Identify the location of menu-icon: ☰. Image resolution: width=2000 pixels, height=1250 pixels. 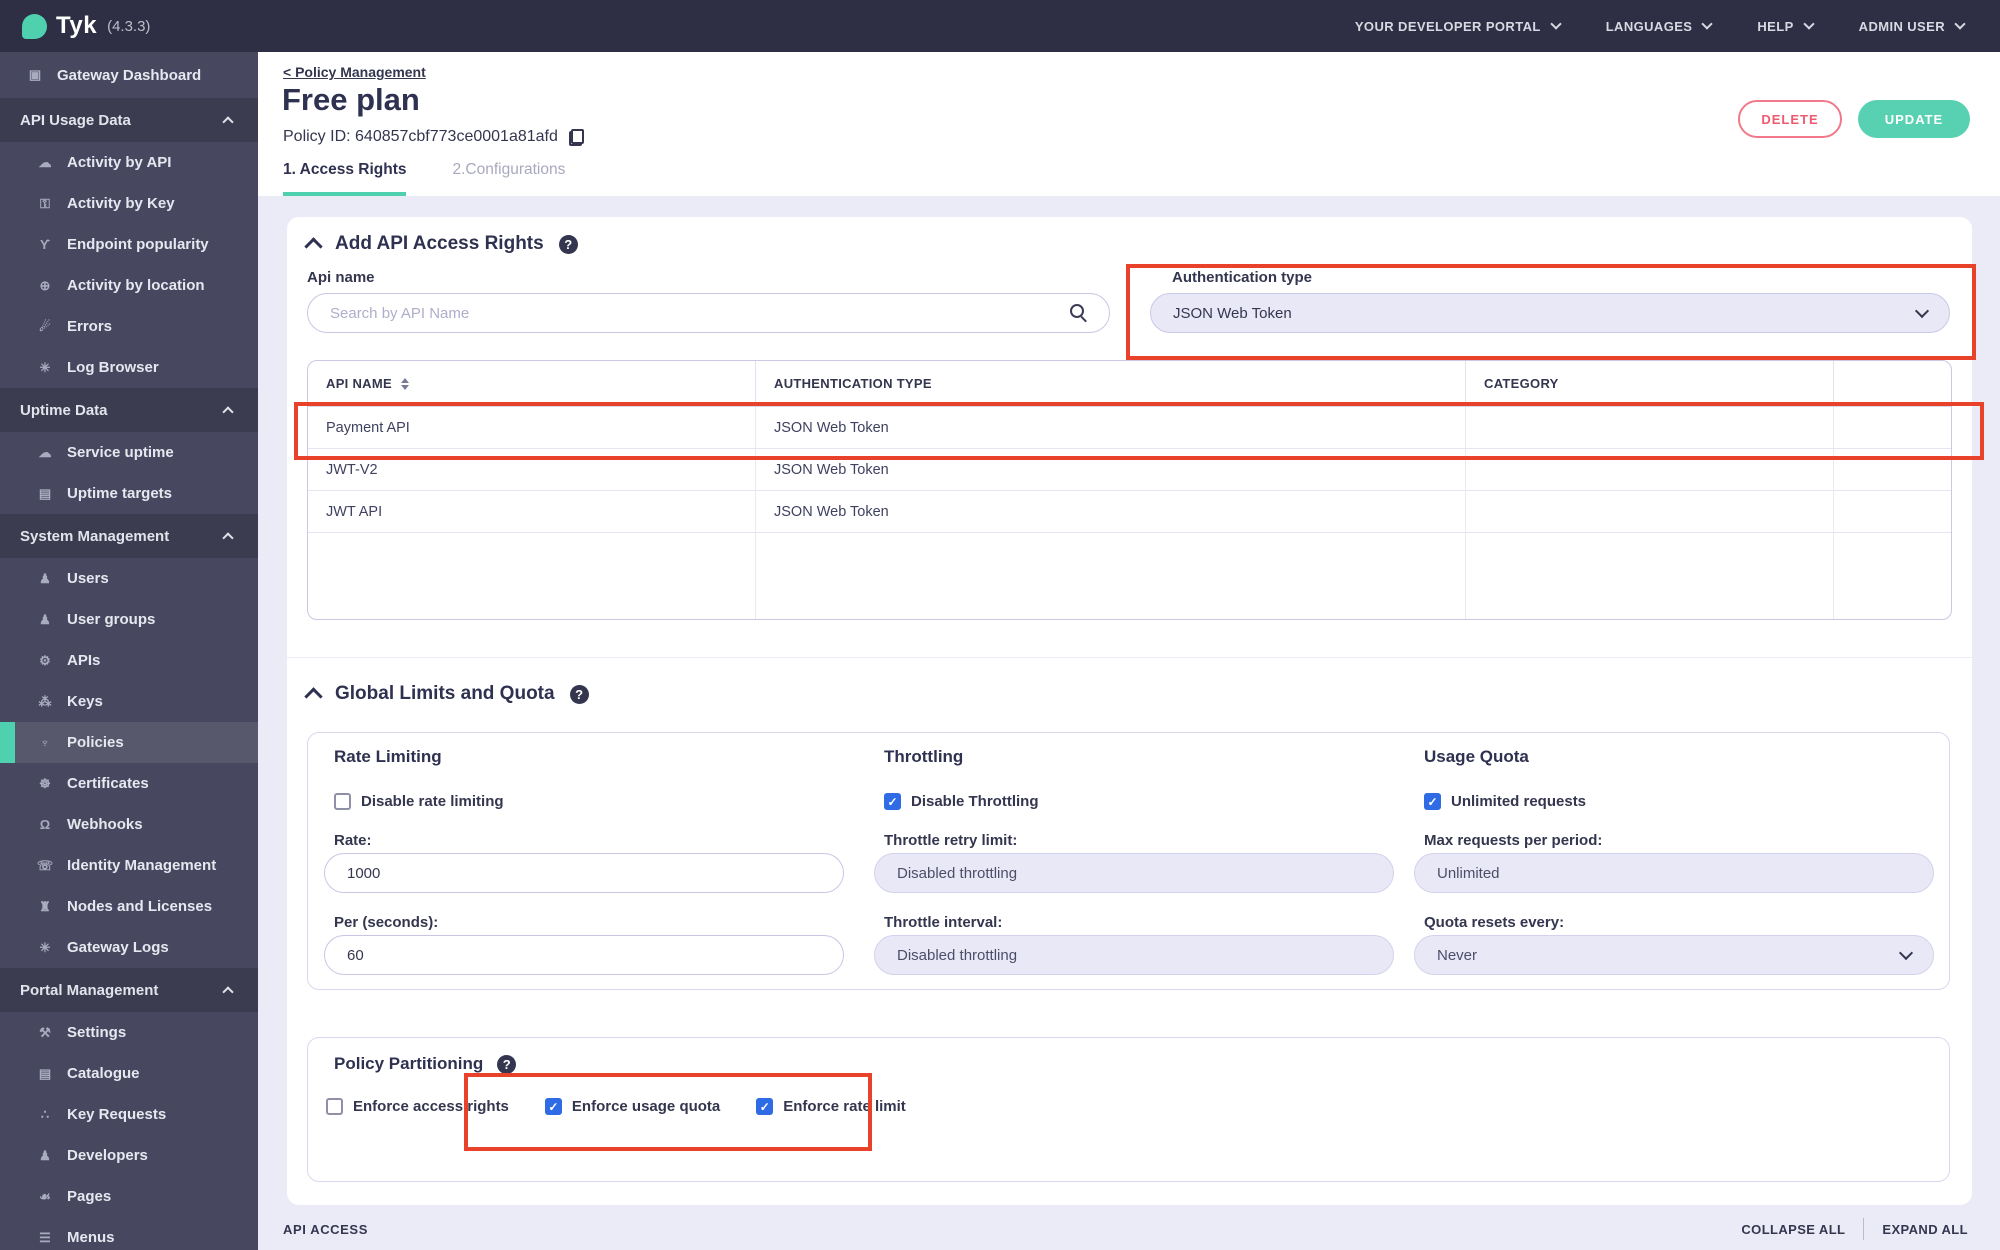
(45, 1237).